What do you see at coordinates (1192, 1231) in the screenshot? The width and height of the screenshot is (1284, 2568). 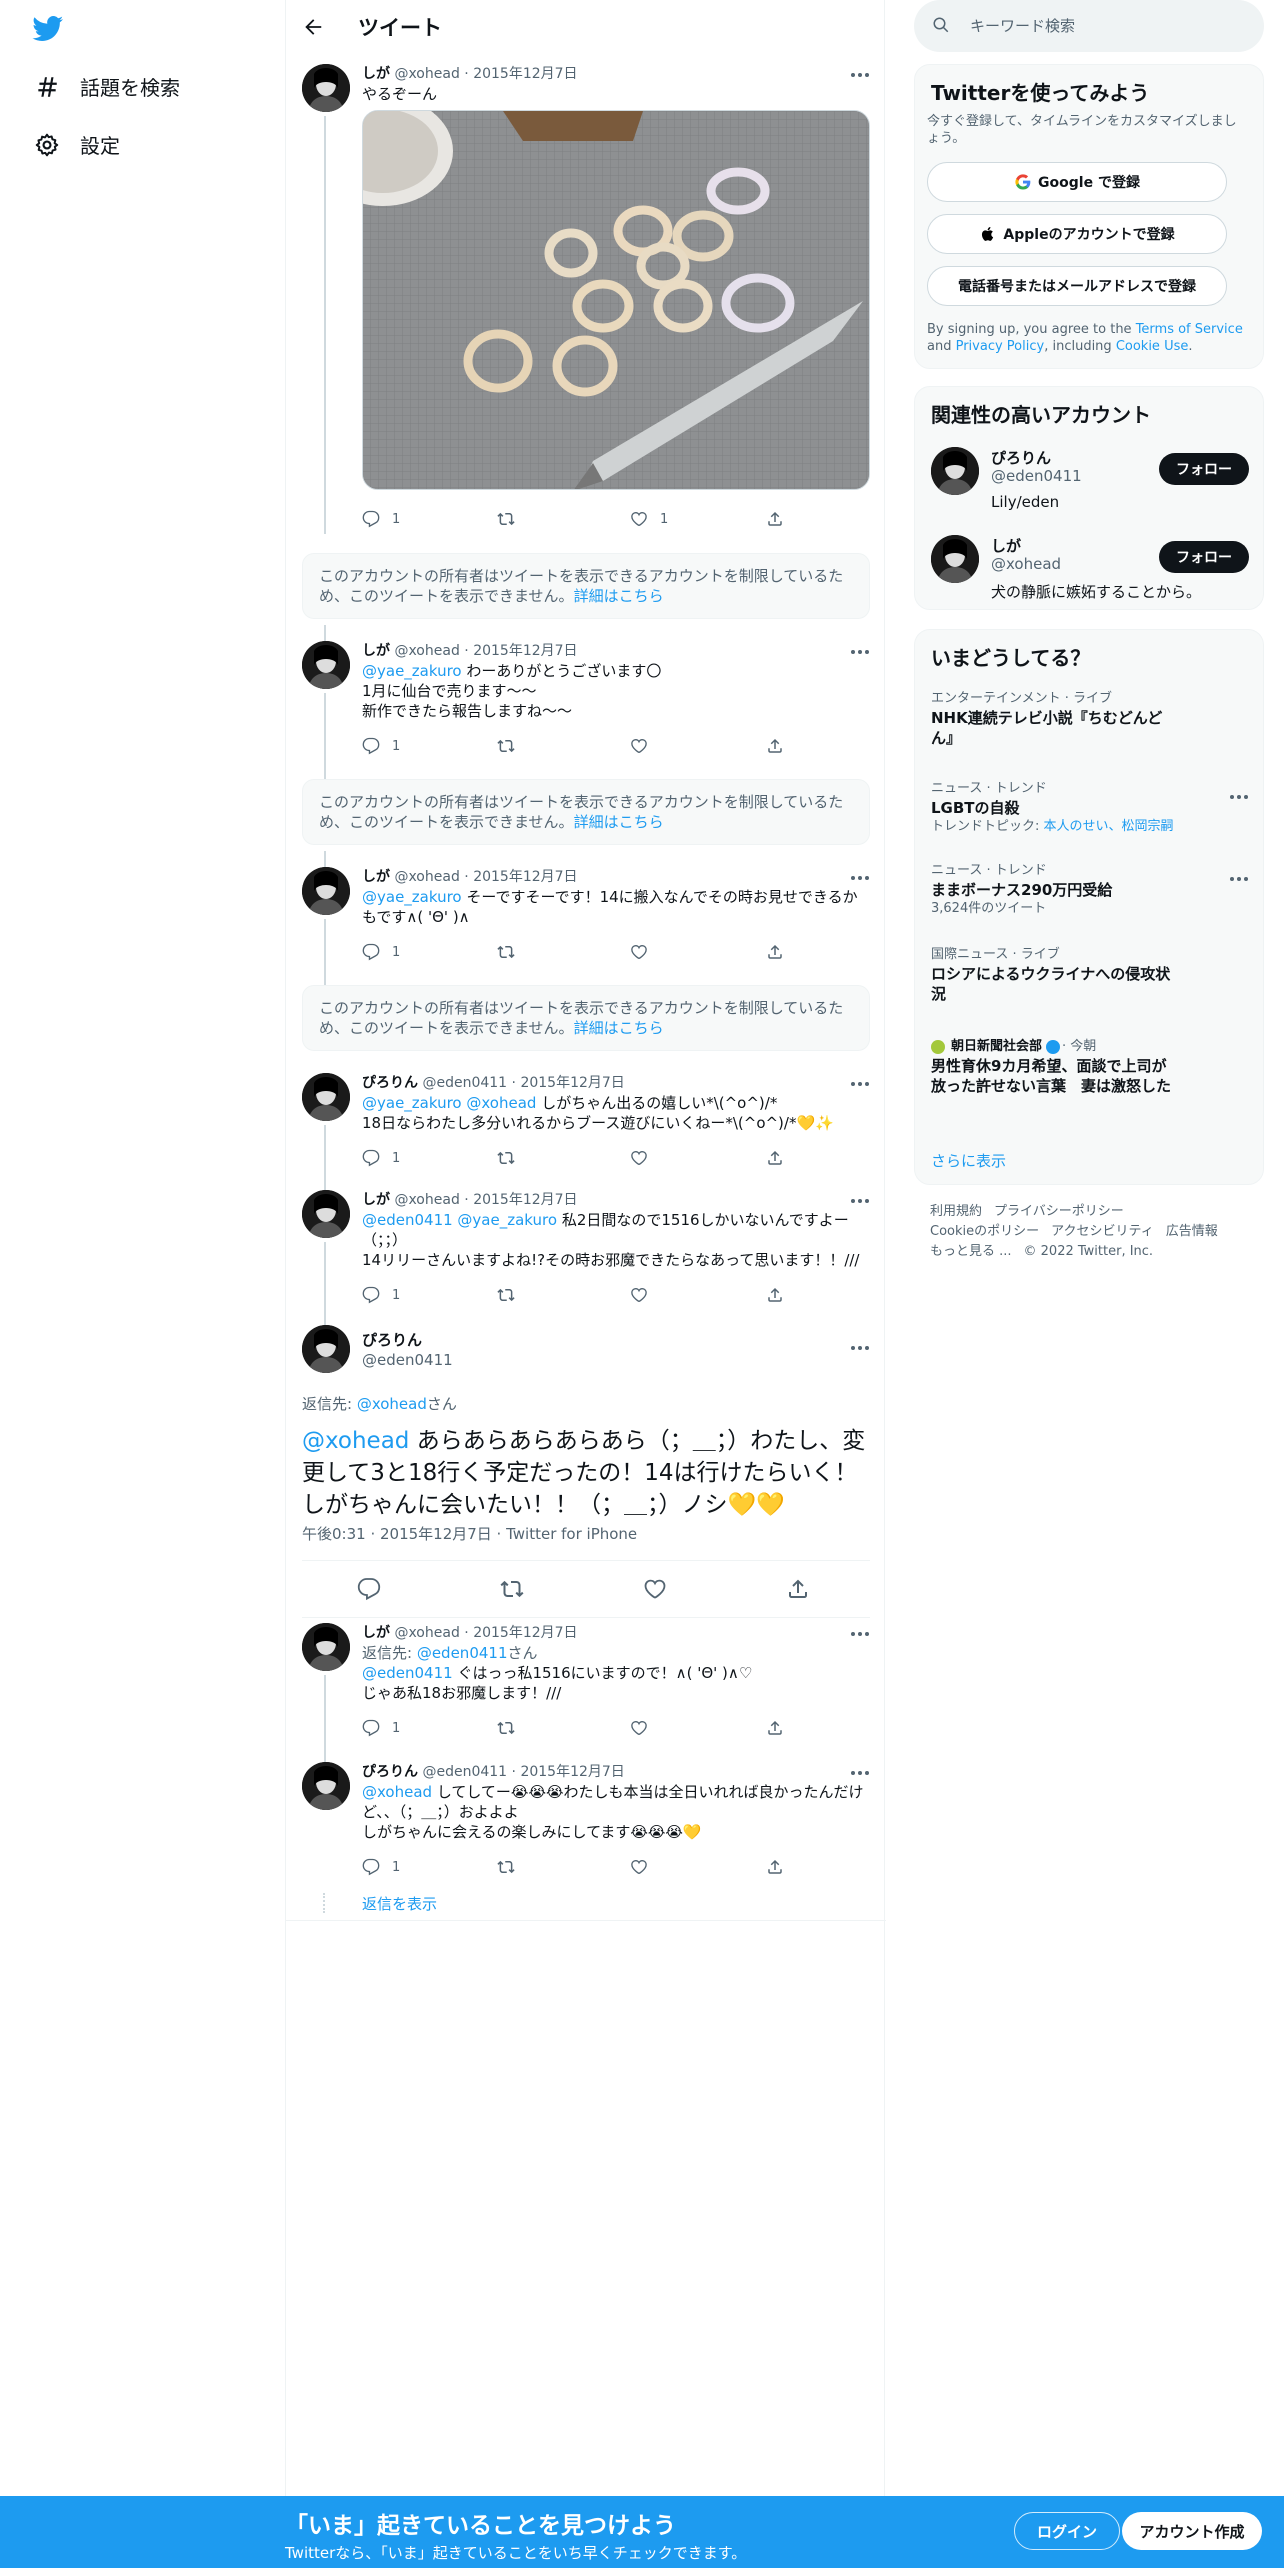 I see `footer-ads: 広告情報` at bounding box center [1192, 1231].